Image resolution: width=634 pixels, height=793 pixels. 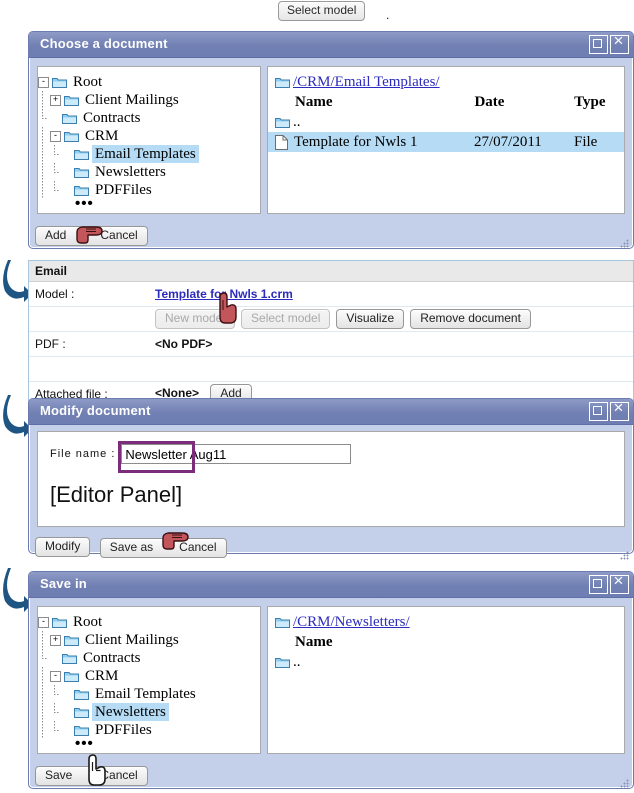 I want to click on tree-node-label: Root, so click(x=88, y=622).